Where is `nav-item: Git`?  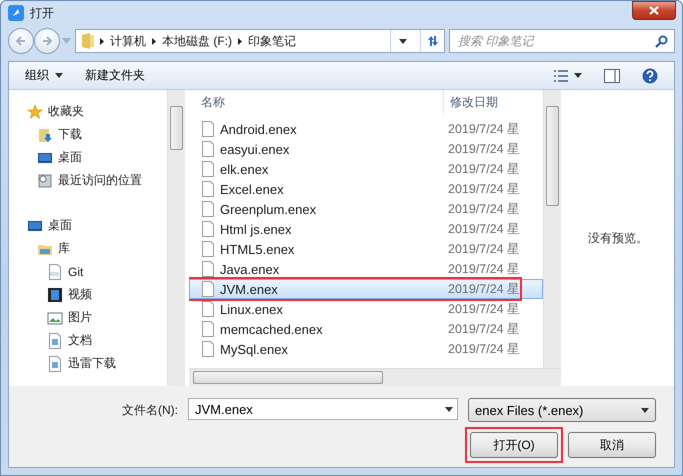
nav-item: Git is located at coordinates (76, 271).